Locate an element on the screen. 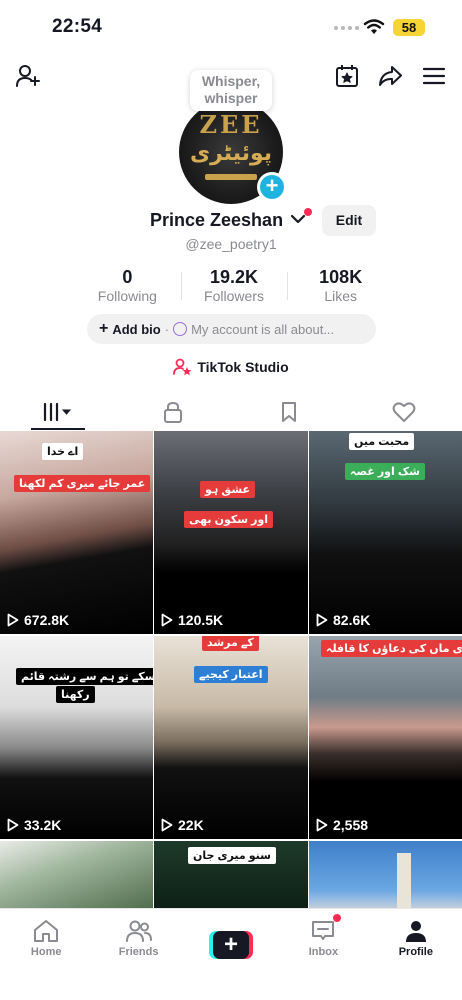  video-tile: عشق ہو اور سکون بھی 120.5K is located at coordinates (231, 532).